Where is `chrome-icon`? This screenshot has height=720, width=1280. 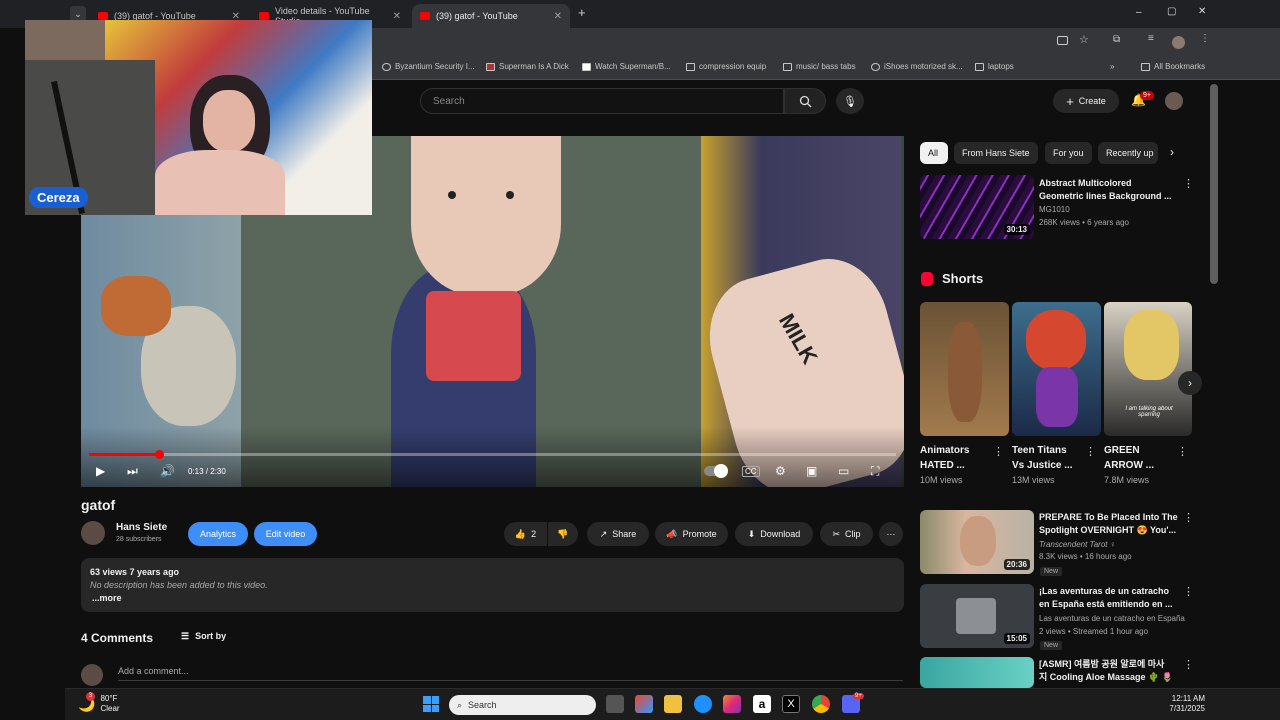
chrome-icon is located at coordinates (821, 704).